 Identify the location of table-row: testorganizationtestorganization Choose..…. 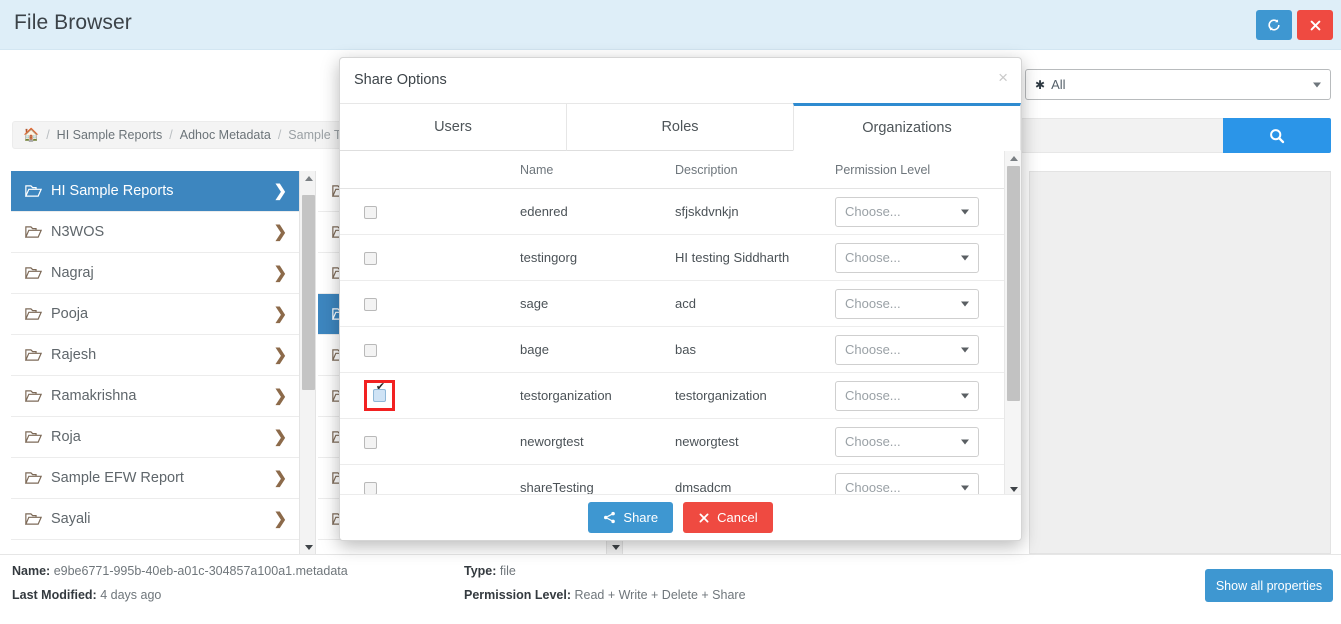
(680, 395).